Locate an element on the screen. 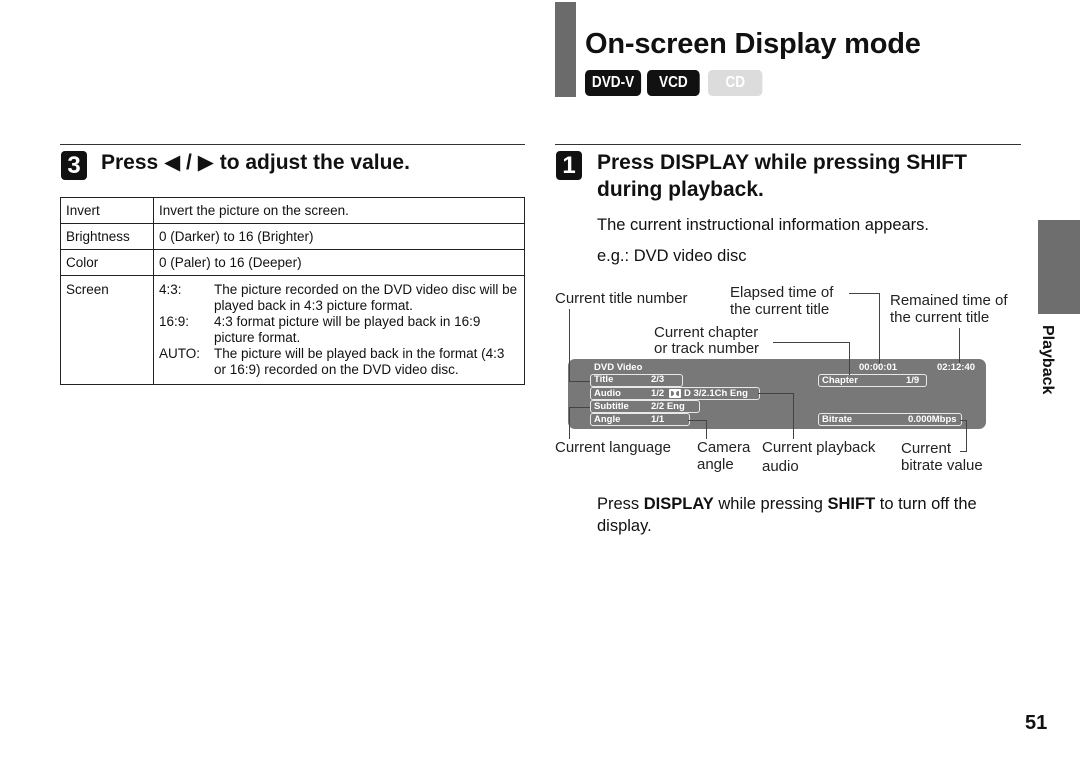  osd-subtitle-label: Subtitle is located at coordinates (611, 406).